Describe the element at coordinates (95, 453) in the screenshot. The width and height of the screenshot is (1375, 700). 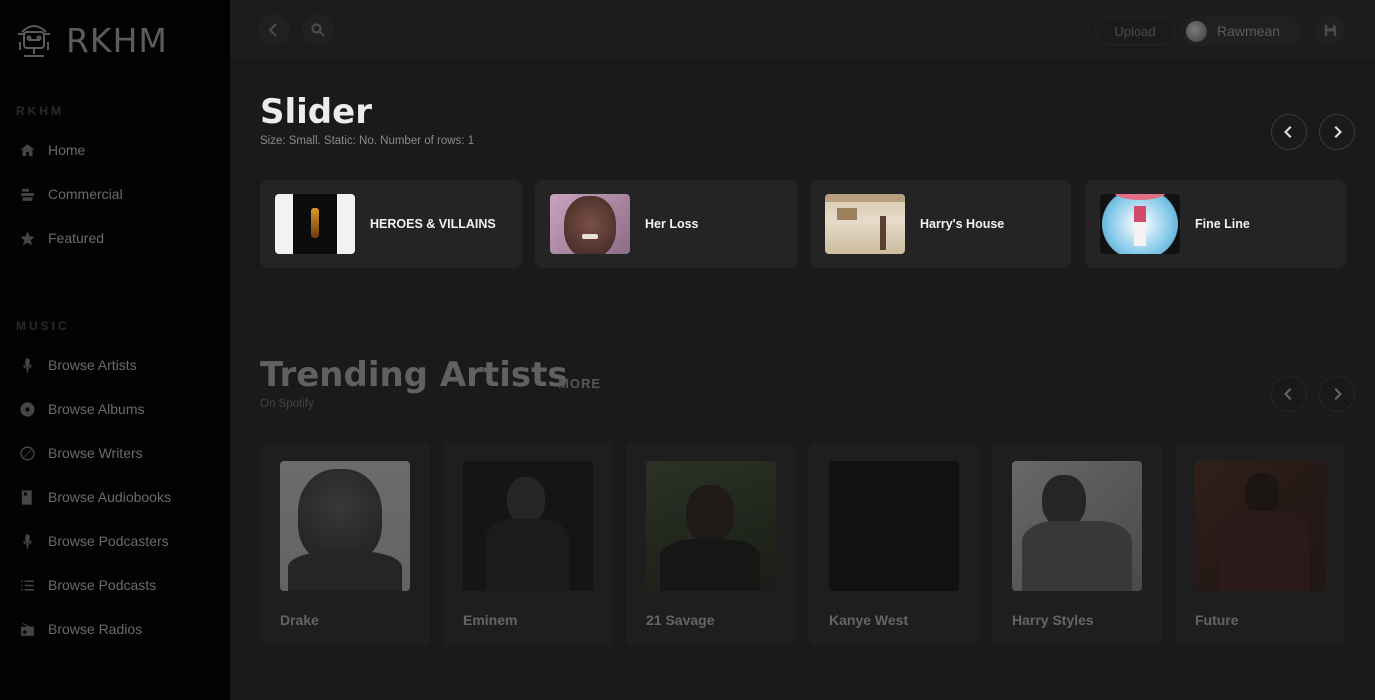
I see `sidebar-item-label: Browse Writers` at that location.